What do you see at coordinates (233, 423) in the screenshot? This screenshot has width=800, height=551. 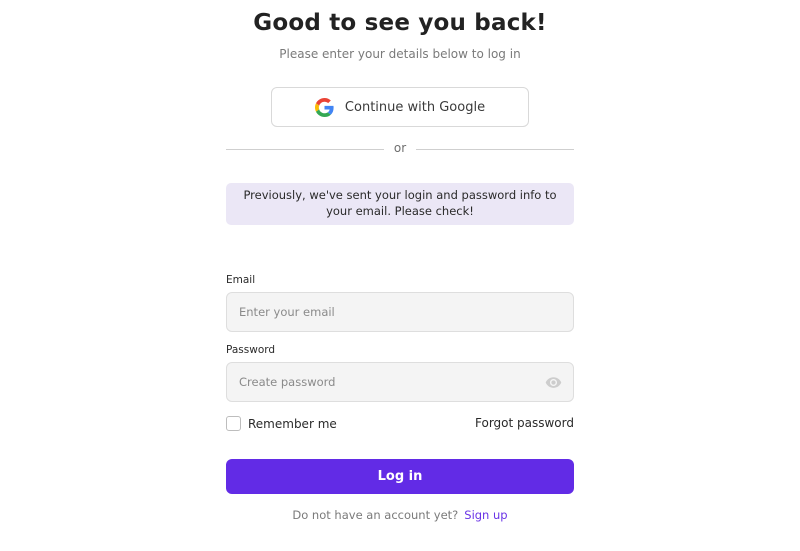 I see `remember-me-checkbox` at bounding box center [233, 423].